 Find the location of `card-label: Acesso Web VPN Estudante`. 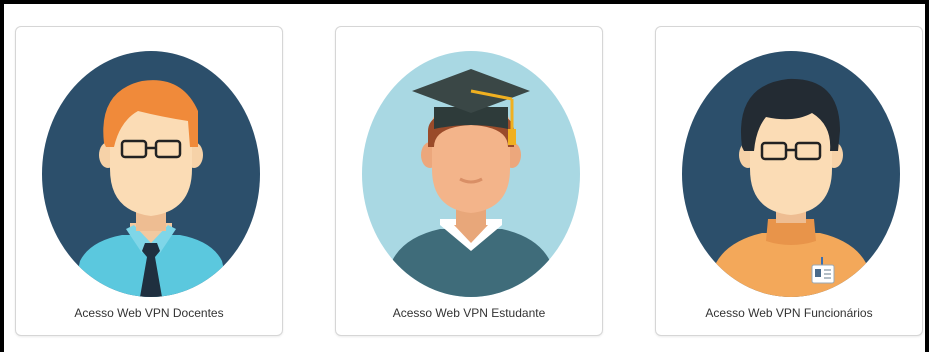

card-label: Acesso Web VPN Estudante is located at coordinates (469, 313).